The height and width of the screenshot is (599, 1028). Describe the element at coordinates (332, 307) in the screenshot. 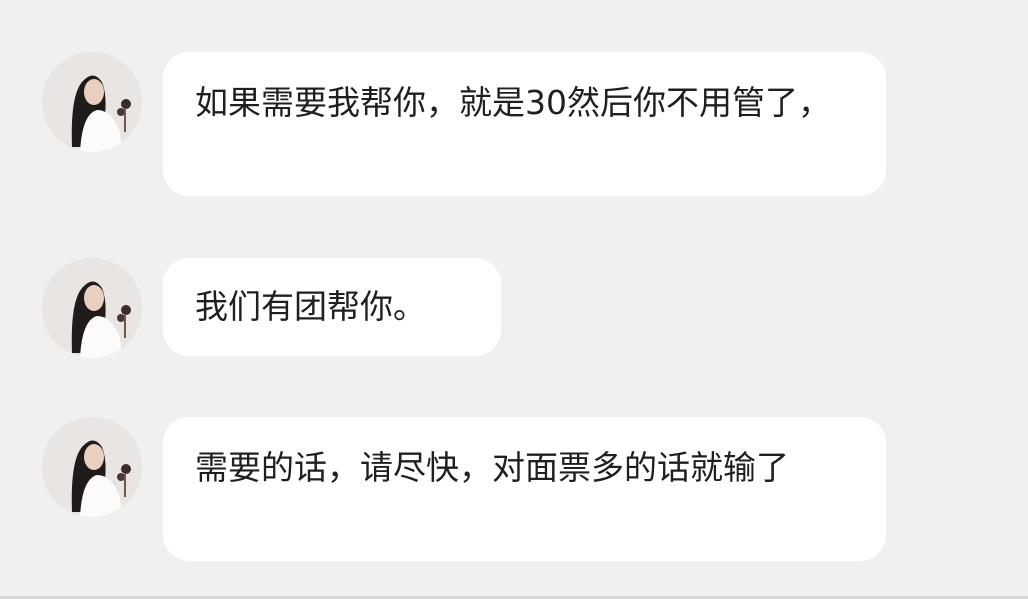

I see `message-bubble: 我们有团帮你。` at that location.